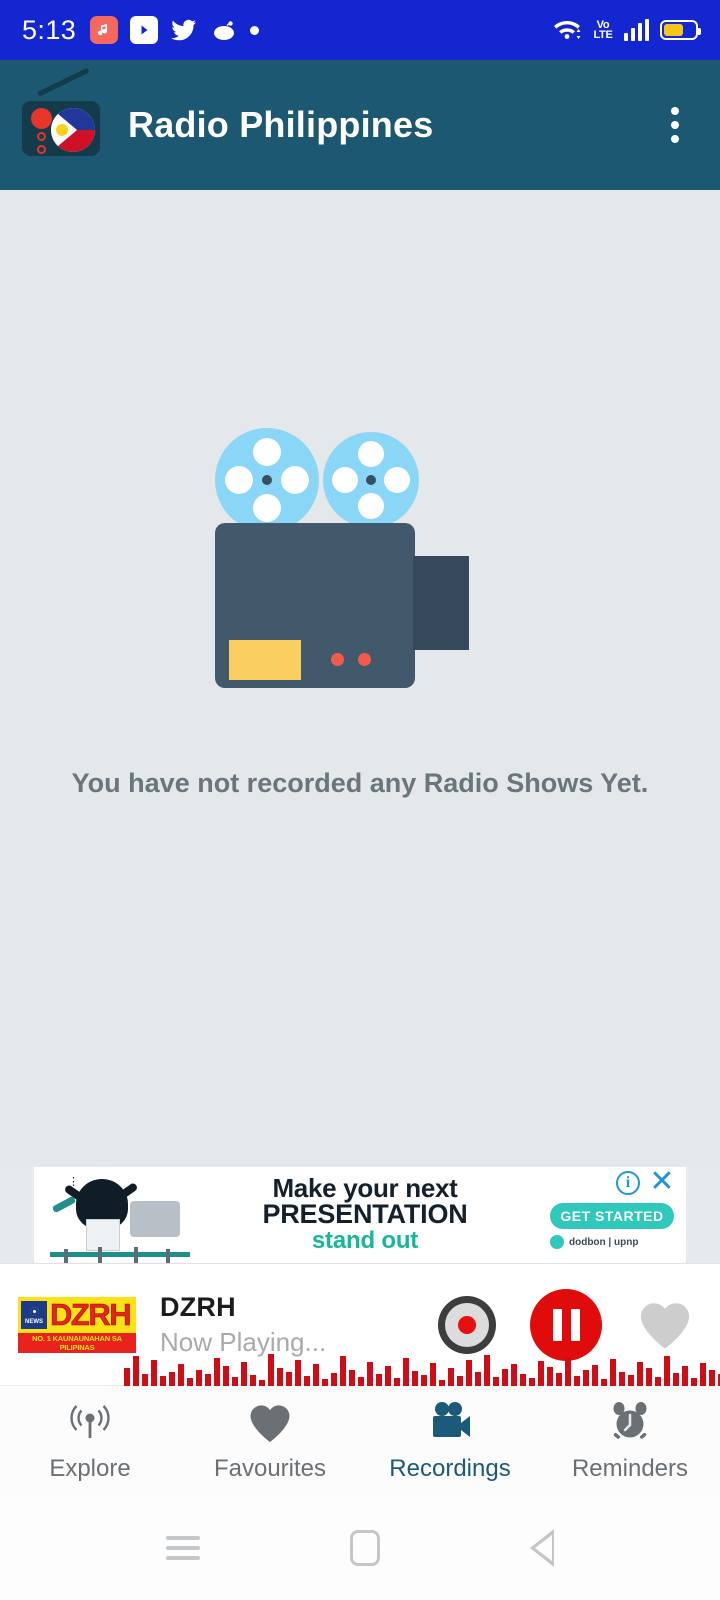 Image resolution: width=720 pixels, height=1600 pixels. I want to click on home-icon, so click(365, 1547).